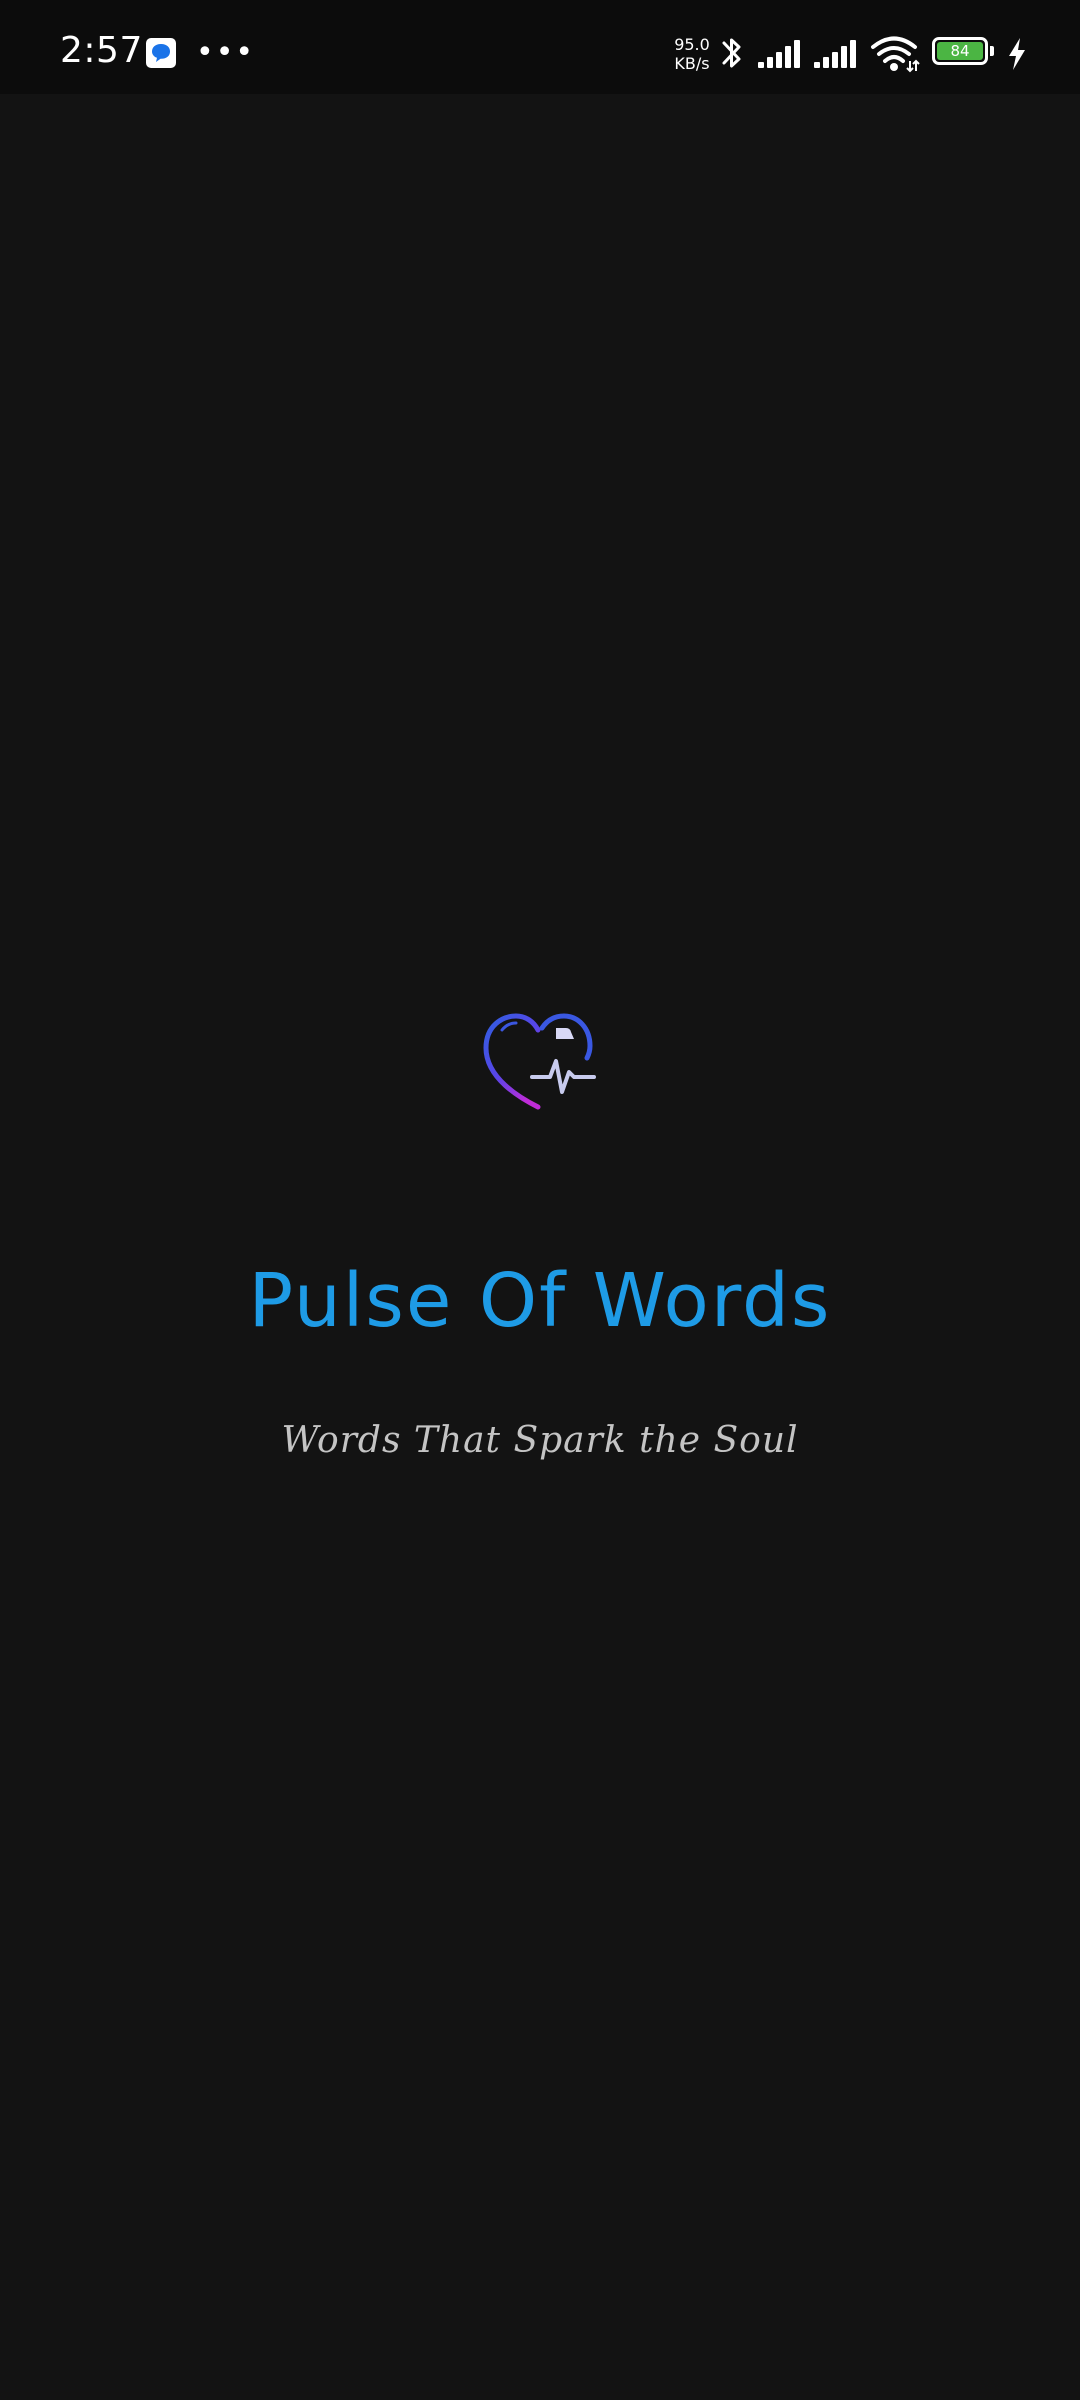  What do you see at coordinates (960, 51) in the screenshot?
I see `battery-level: 84` at bounding box center [960, 51].